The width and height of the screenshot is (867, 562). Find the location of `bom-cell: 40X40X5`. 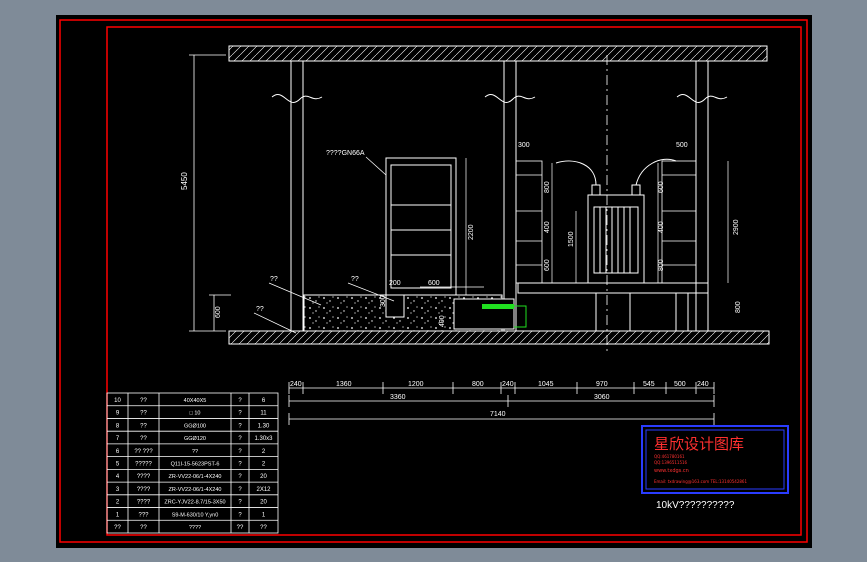

bom-cell: 40X40X5 is located at coordinates (195, 401).